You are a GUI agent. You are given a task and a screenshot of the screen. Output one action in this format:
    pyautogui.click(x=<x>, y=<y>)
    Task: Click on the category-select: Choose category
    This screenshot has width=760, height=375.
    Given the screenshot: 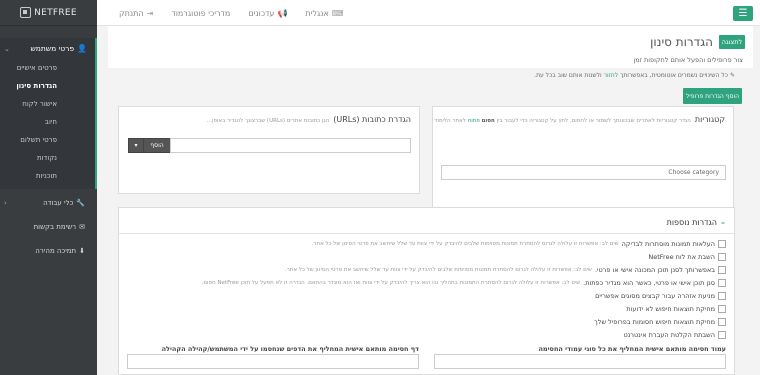 What is the action you would take?
    pyautogui.click(x=583, y=172)
    